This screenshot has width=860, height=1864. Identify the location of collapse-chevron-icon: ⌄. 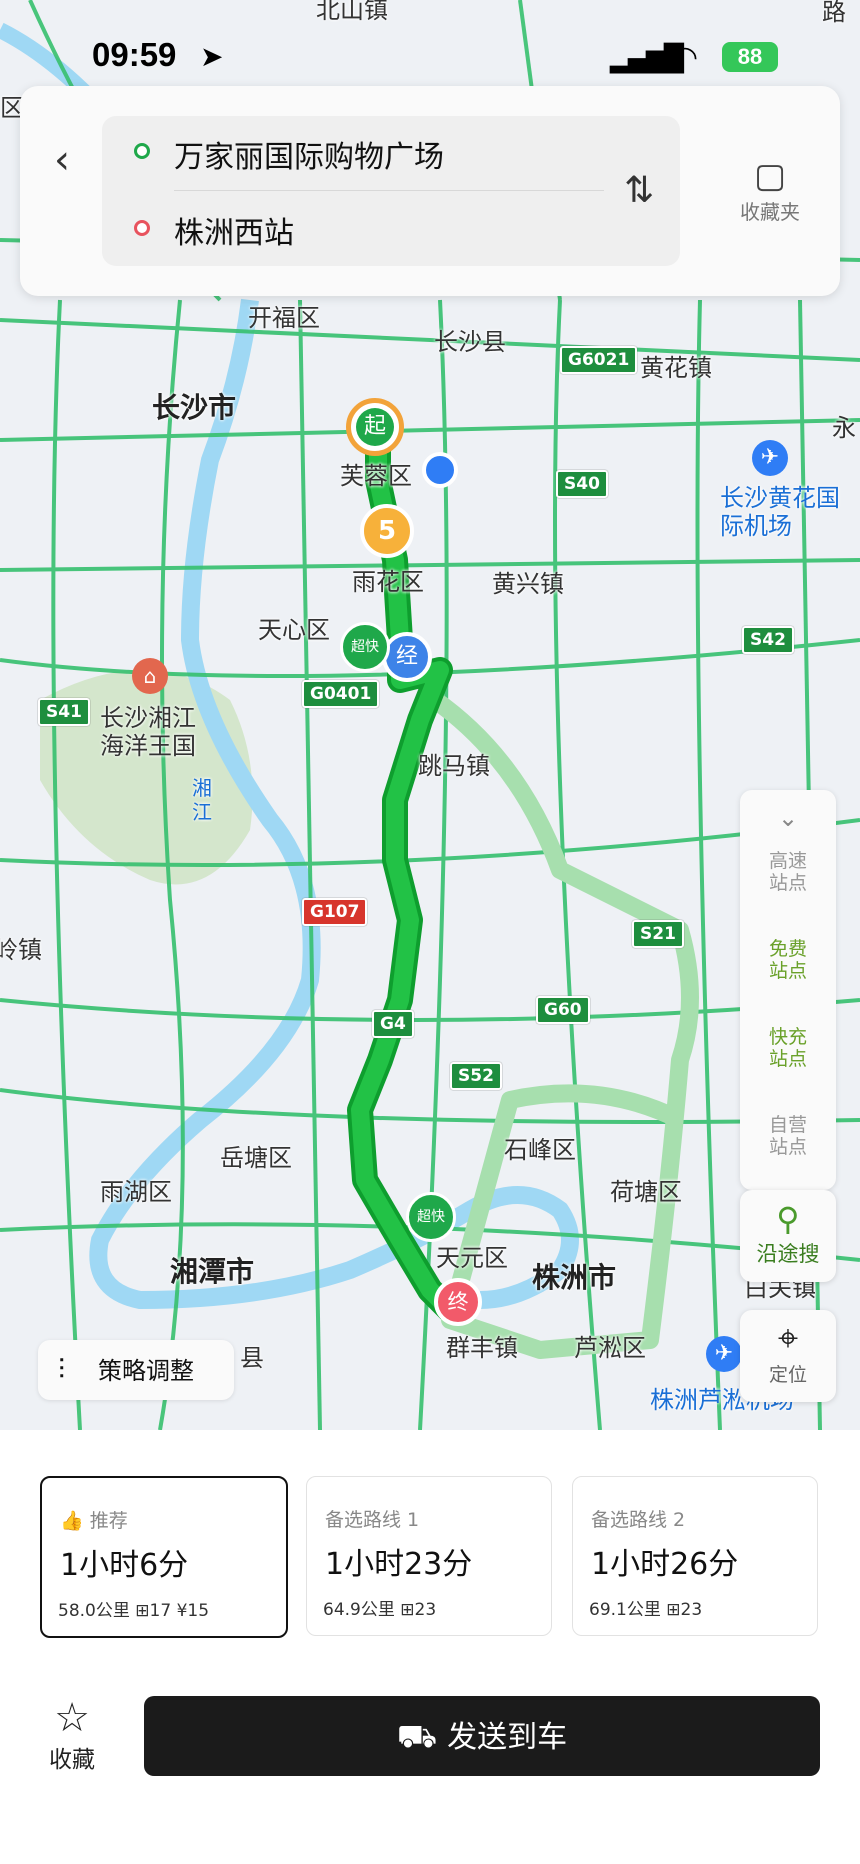
(788, 818).